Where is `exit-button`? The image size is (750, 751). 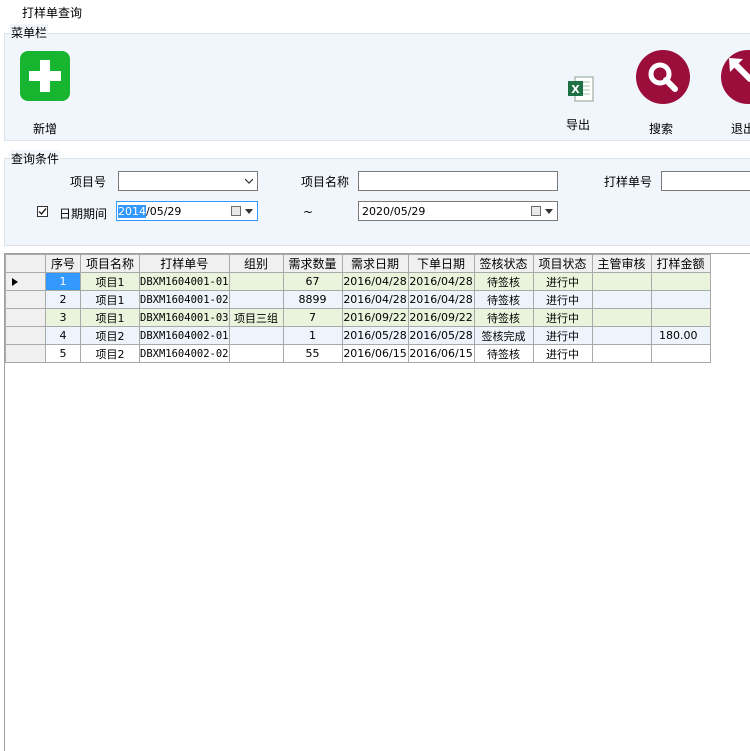 exit-button is located at coordinates (735, 77).